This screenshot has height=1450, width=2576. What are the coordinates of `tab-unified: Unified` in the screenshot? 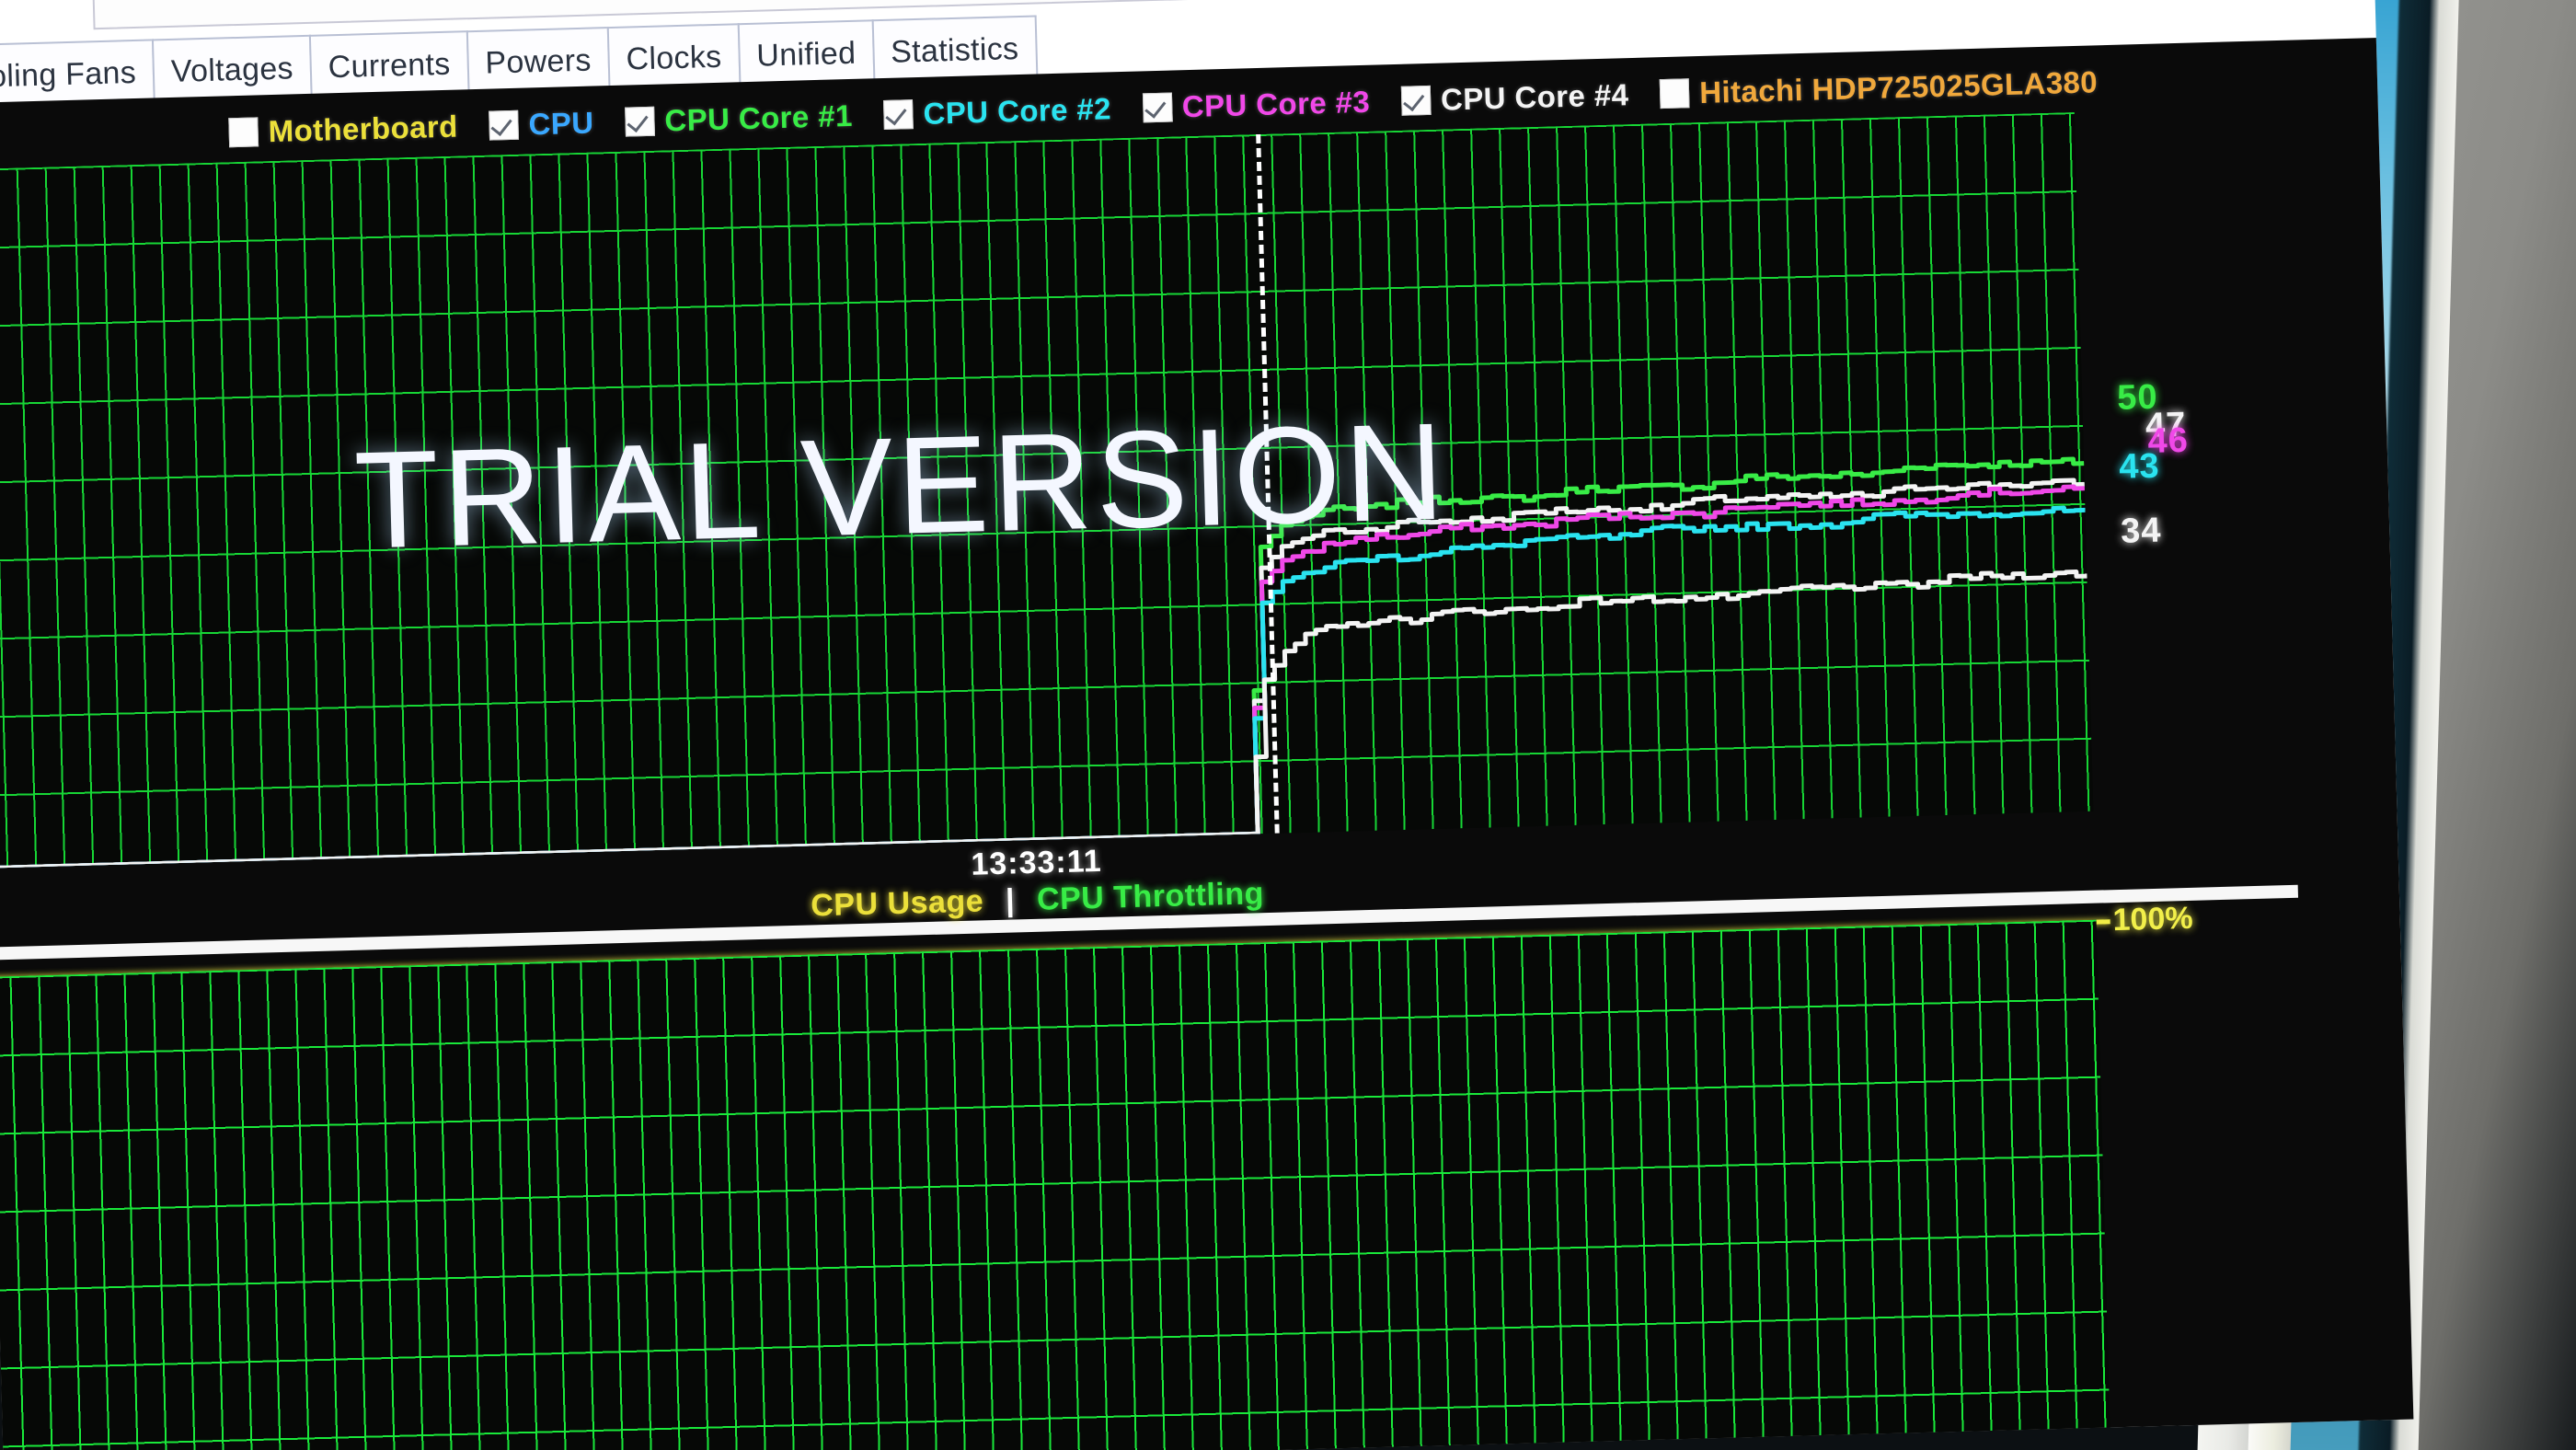 It's located at (806, 53).